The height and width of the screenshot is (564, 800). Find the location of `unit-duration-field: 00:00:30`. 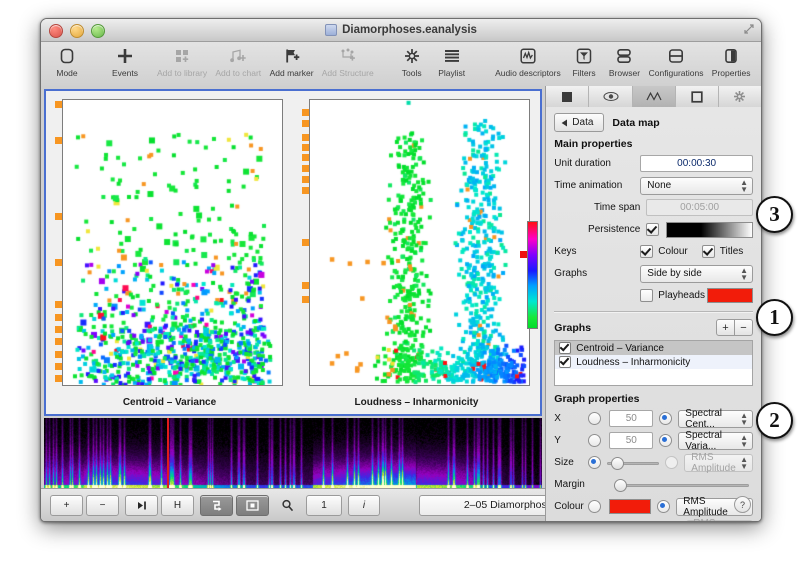

unit-duration-field: 00:00:30 is located at coordinates (696, 163).